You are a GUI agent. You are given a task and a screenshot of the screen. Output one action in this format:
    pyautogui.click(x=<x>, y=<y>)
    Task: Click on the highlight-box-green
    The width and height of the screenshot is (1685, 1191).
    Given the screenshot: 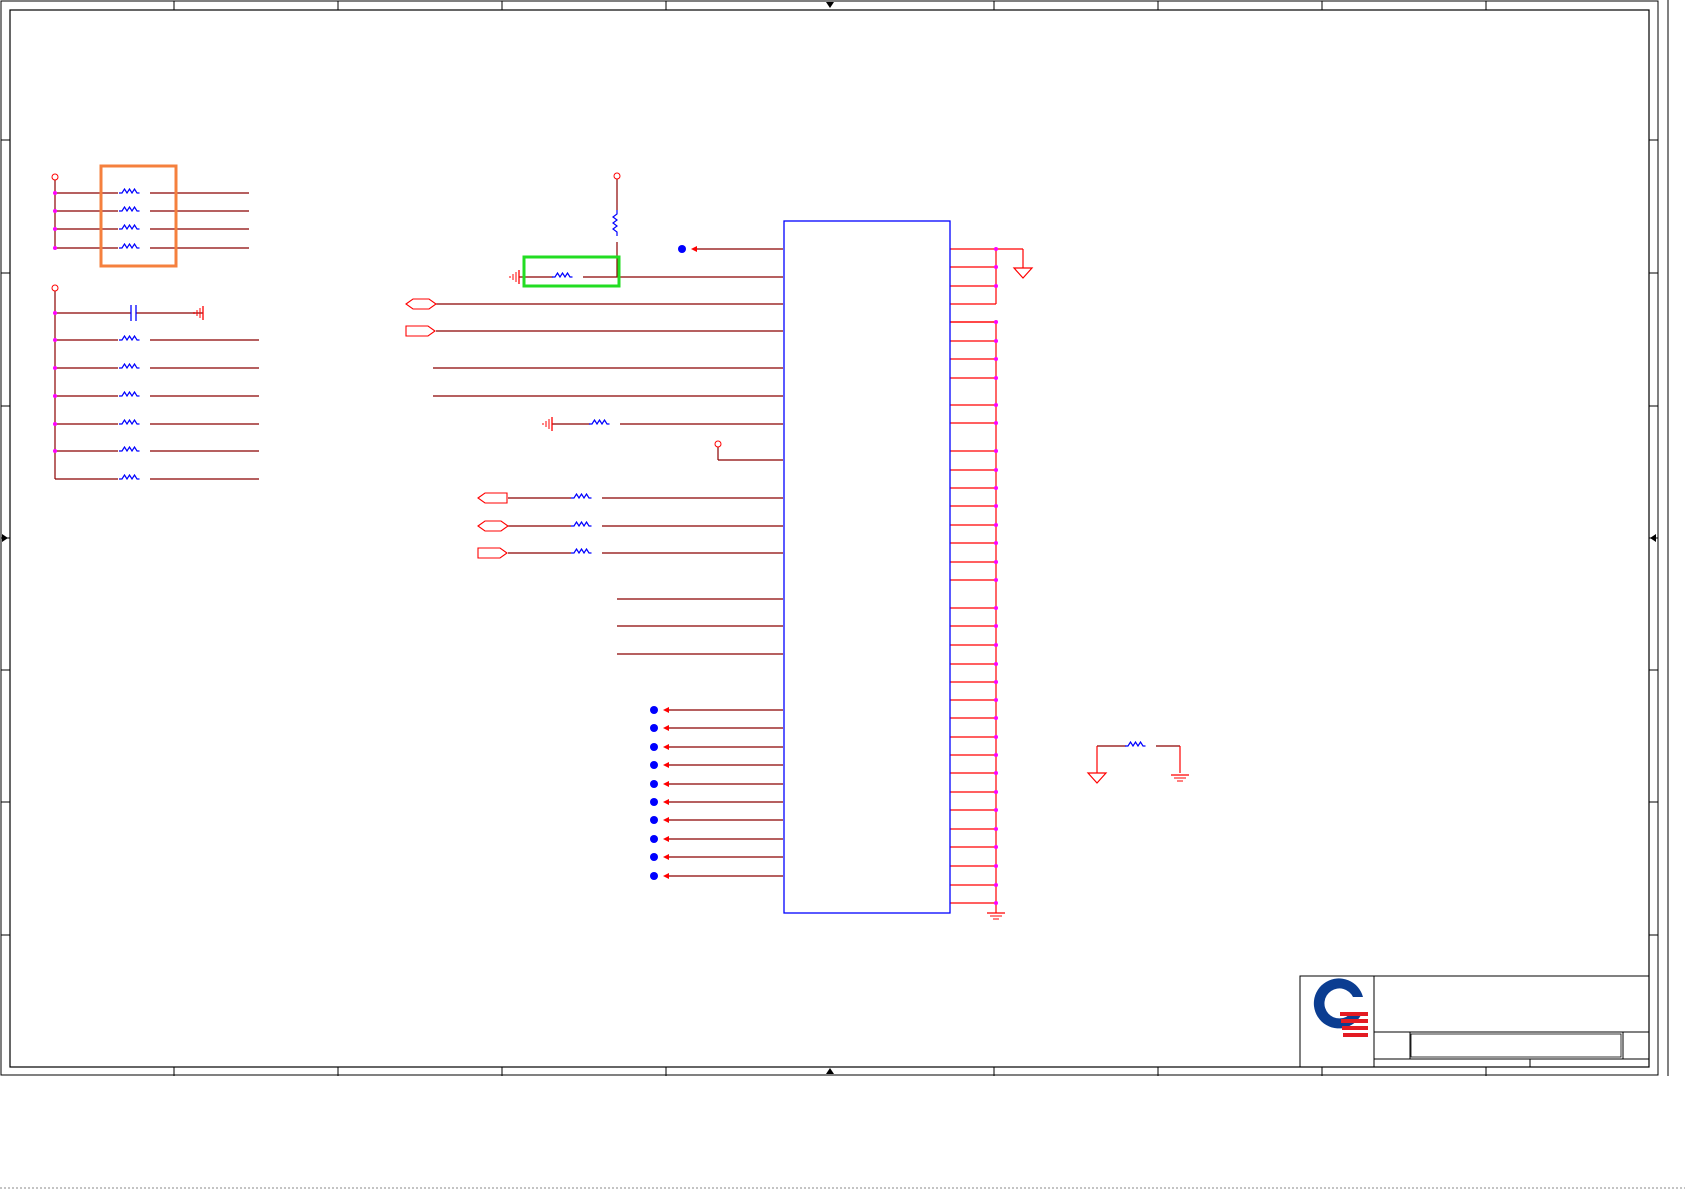 What is the action you would take?
    pyautogui.click(x=571, y=271)
    